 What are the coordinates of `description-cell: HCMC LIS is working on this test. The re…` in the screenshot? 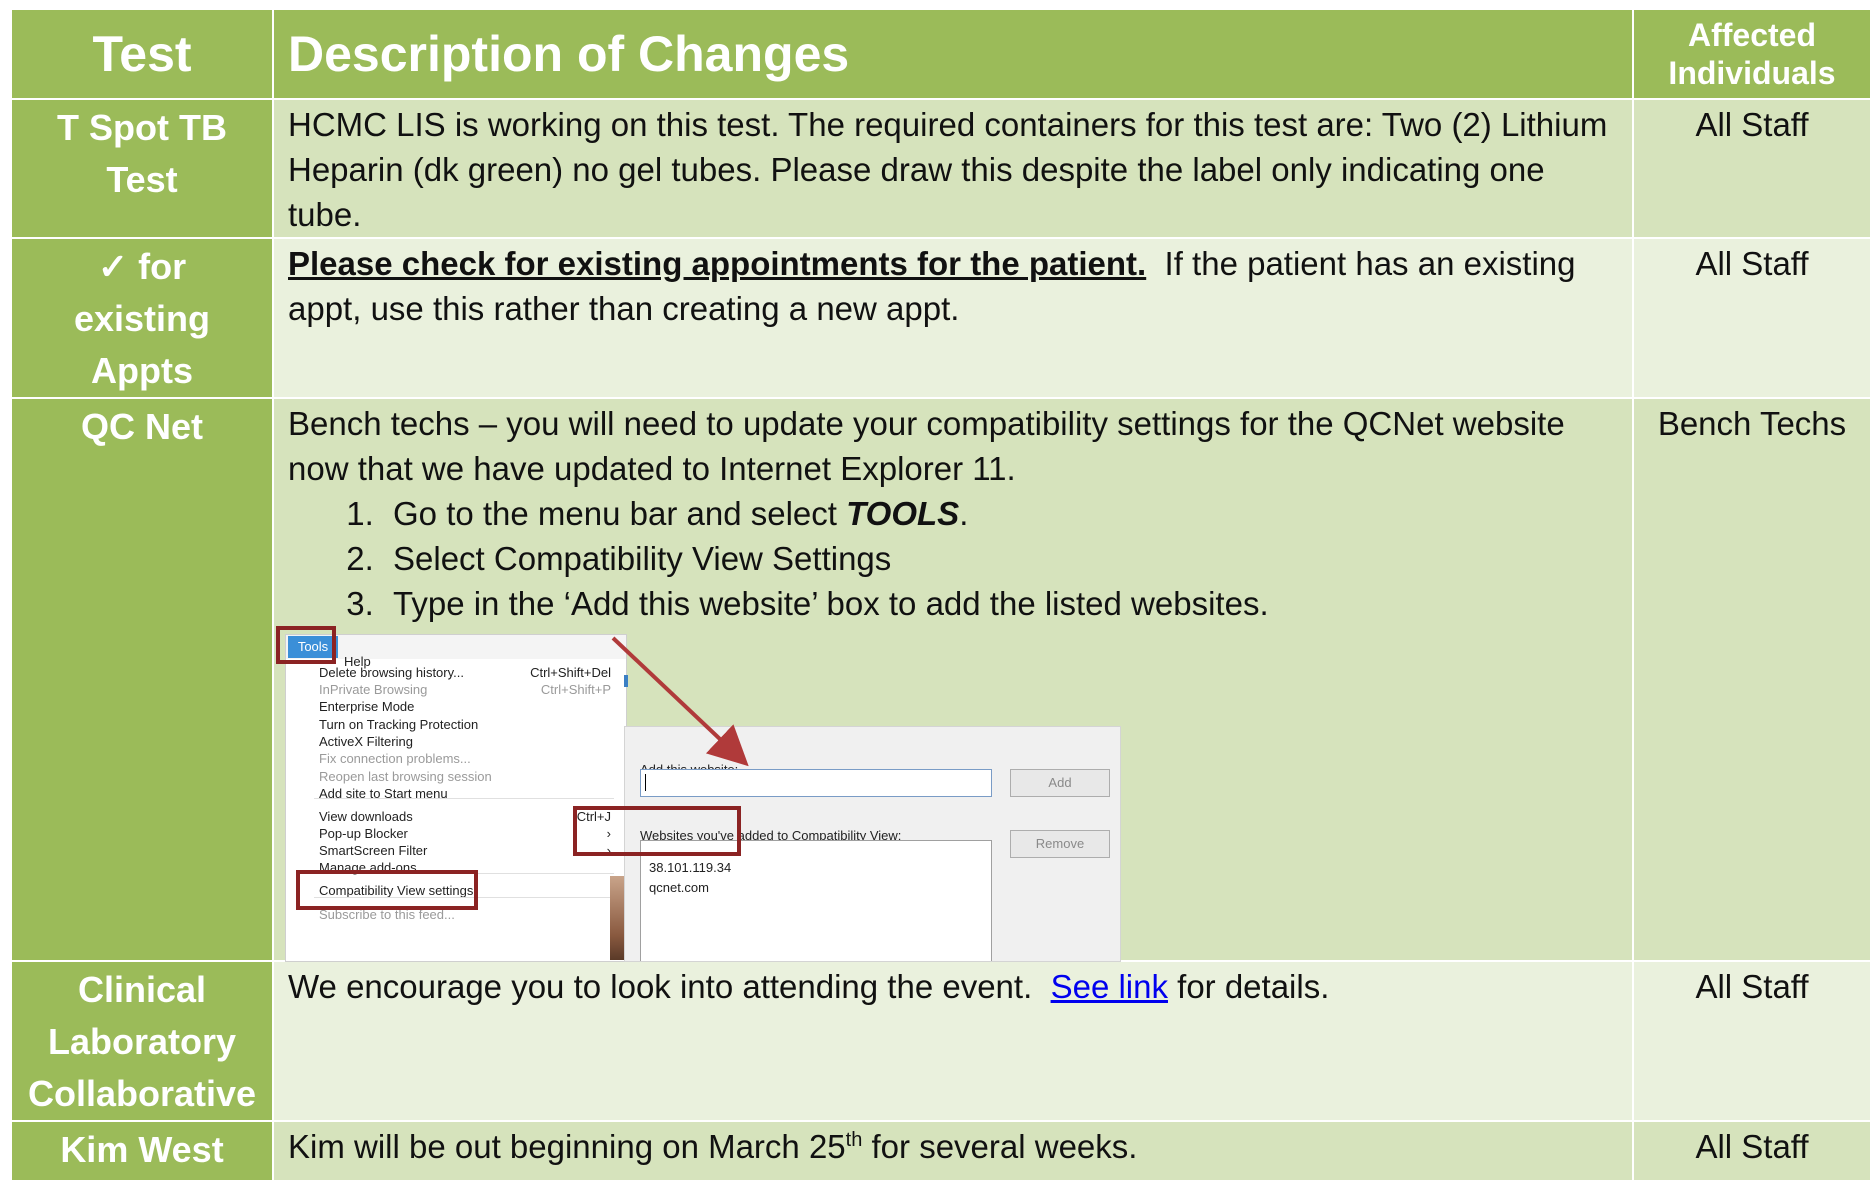 It's located at (953, 168).